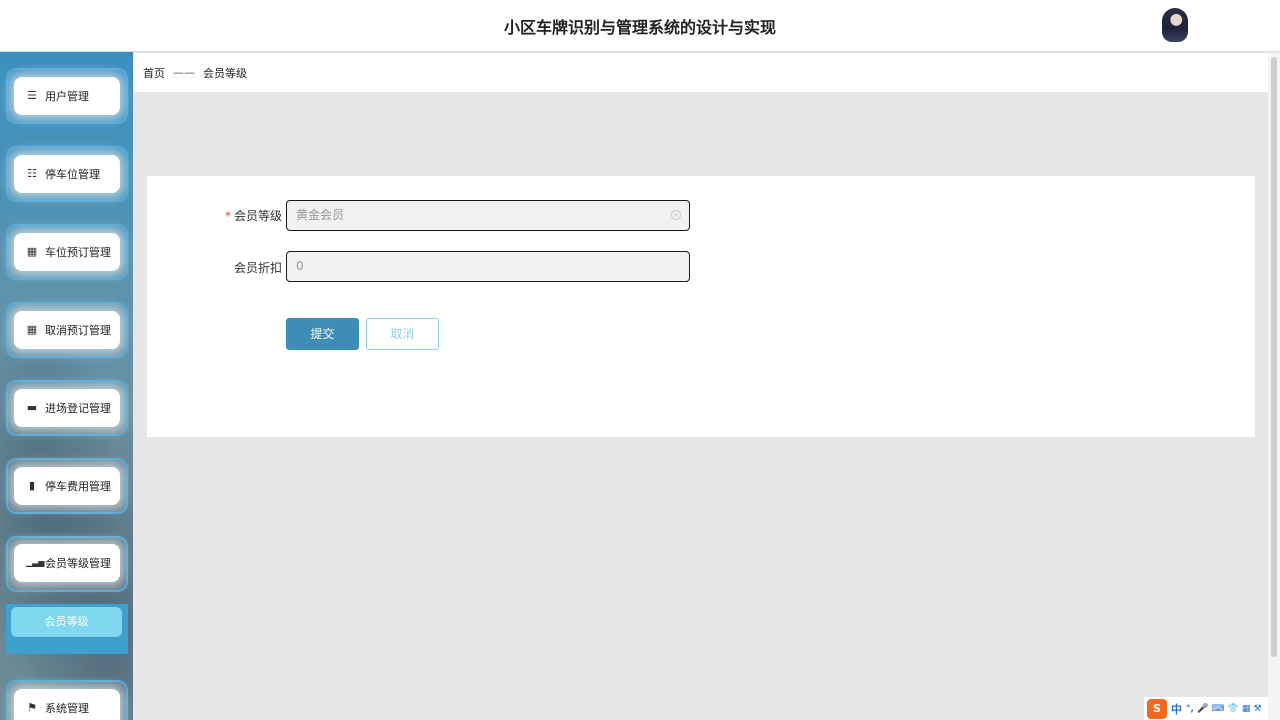 The height and width of the screenshot is (720, 1280). I want to click on sidebar-item-label: 用户管理, so click(67, 96).